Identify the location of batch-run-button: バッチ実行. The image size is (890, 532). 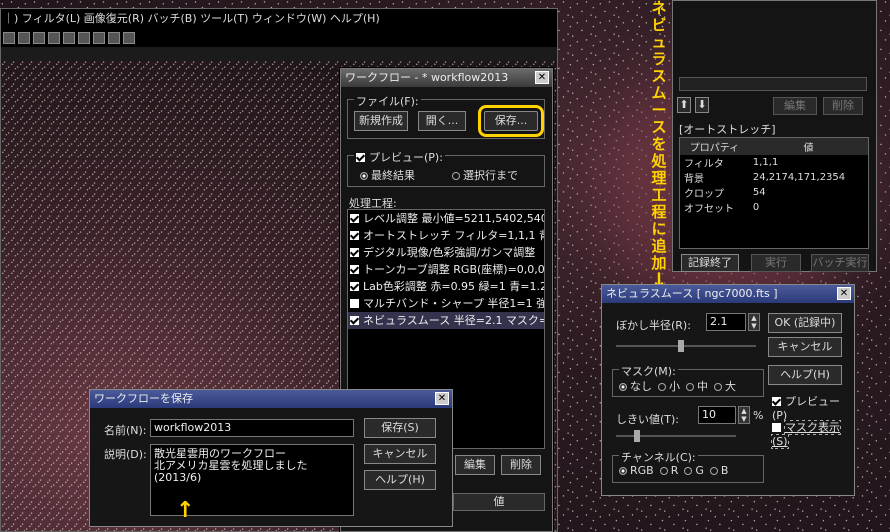
(840, 263).